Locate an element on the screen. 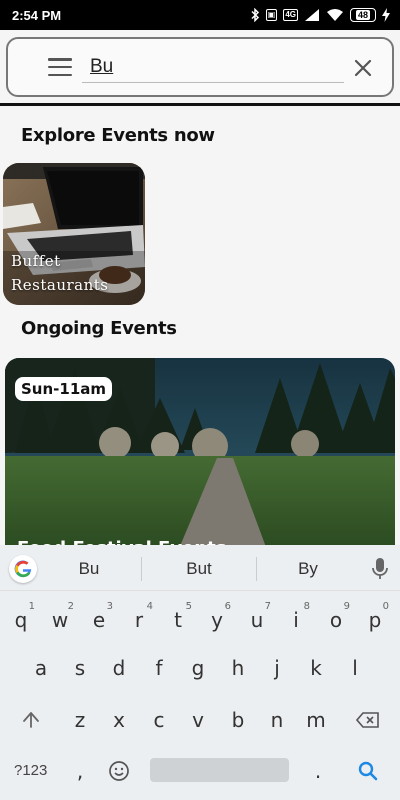 Image resolution: width=400 pixels, height=800 pixels. period-key: . is located at coordinates (318, 771).